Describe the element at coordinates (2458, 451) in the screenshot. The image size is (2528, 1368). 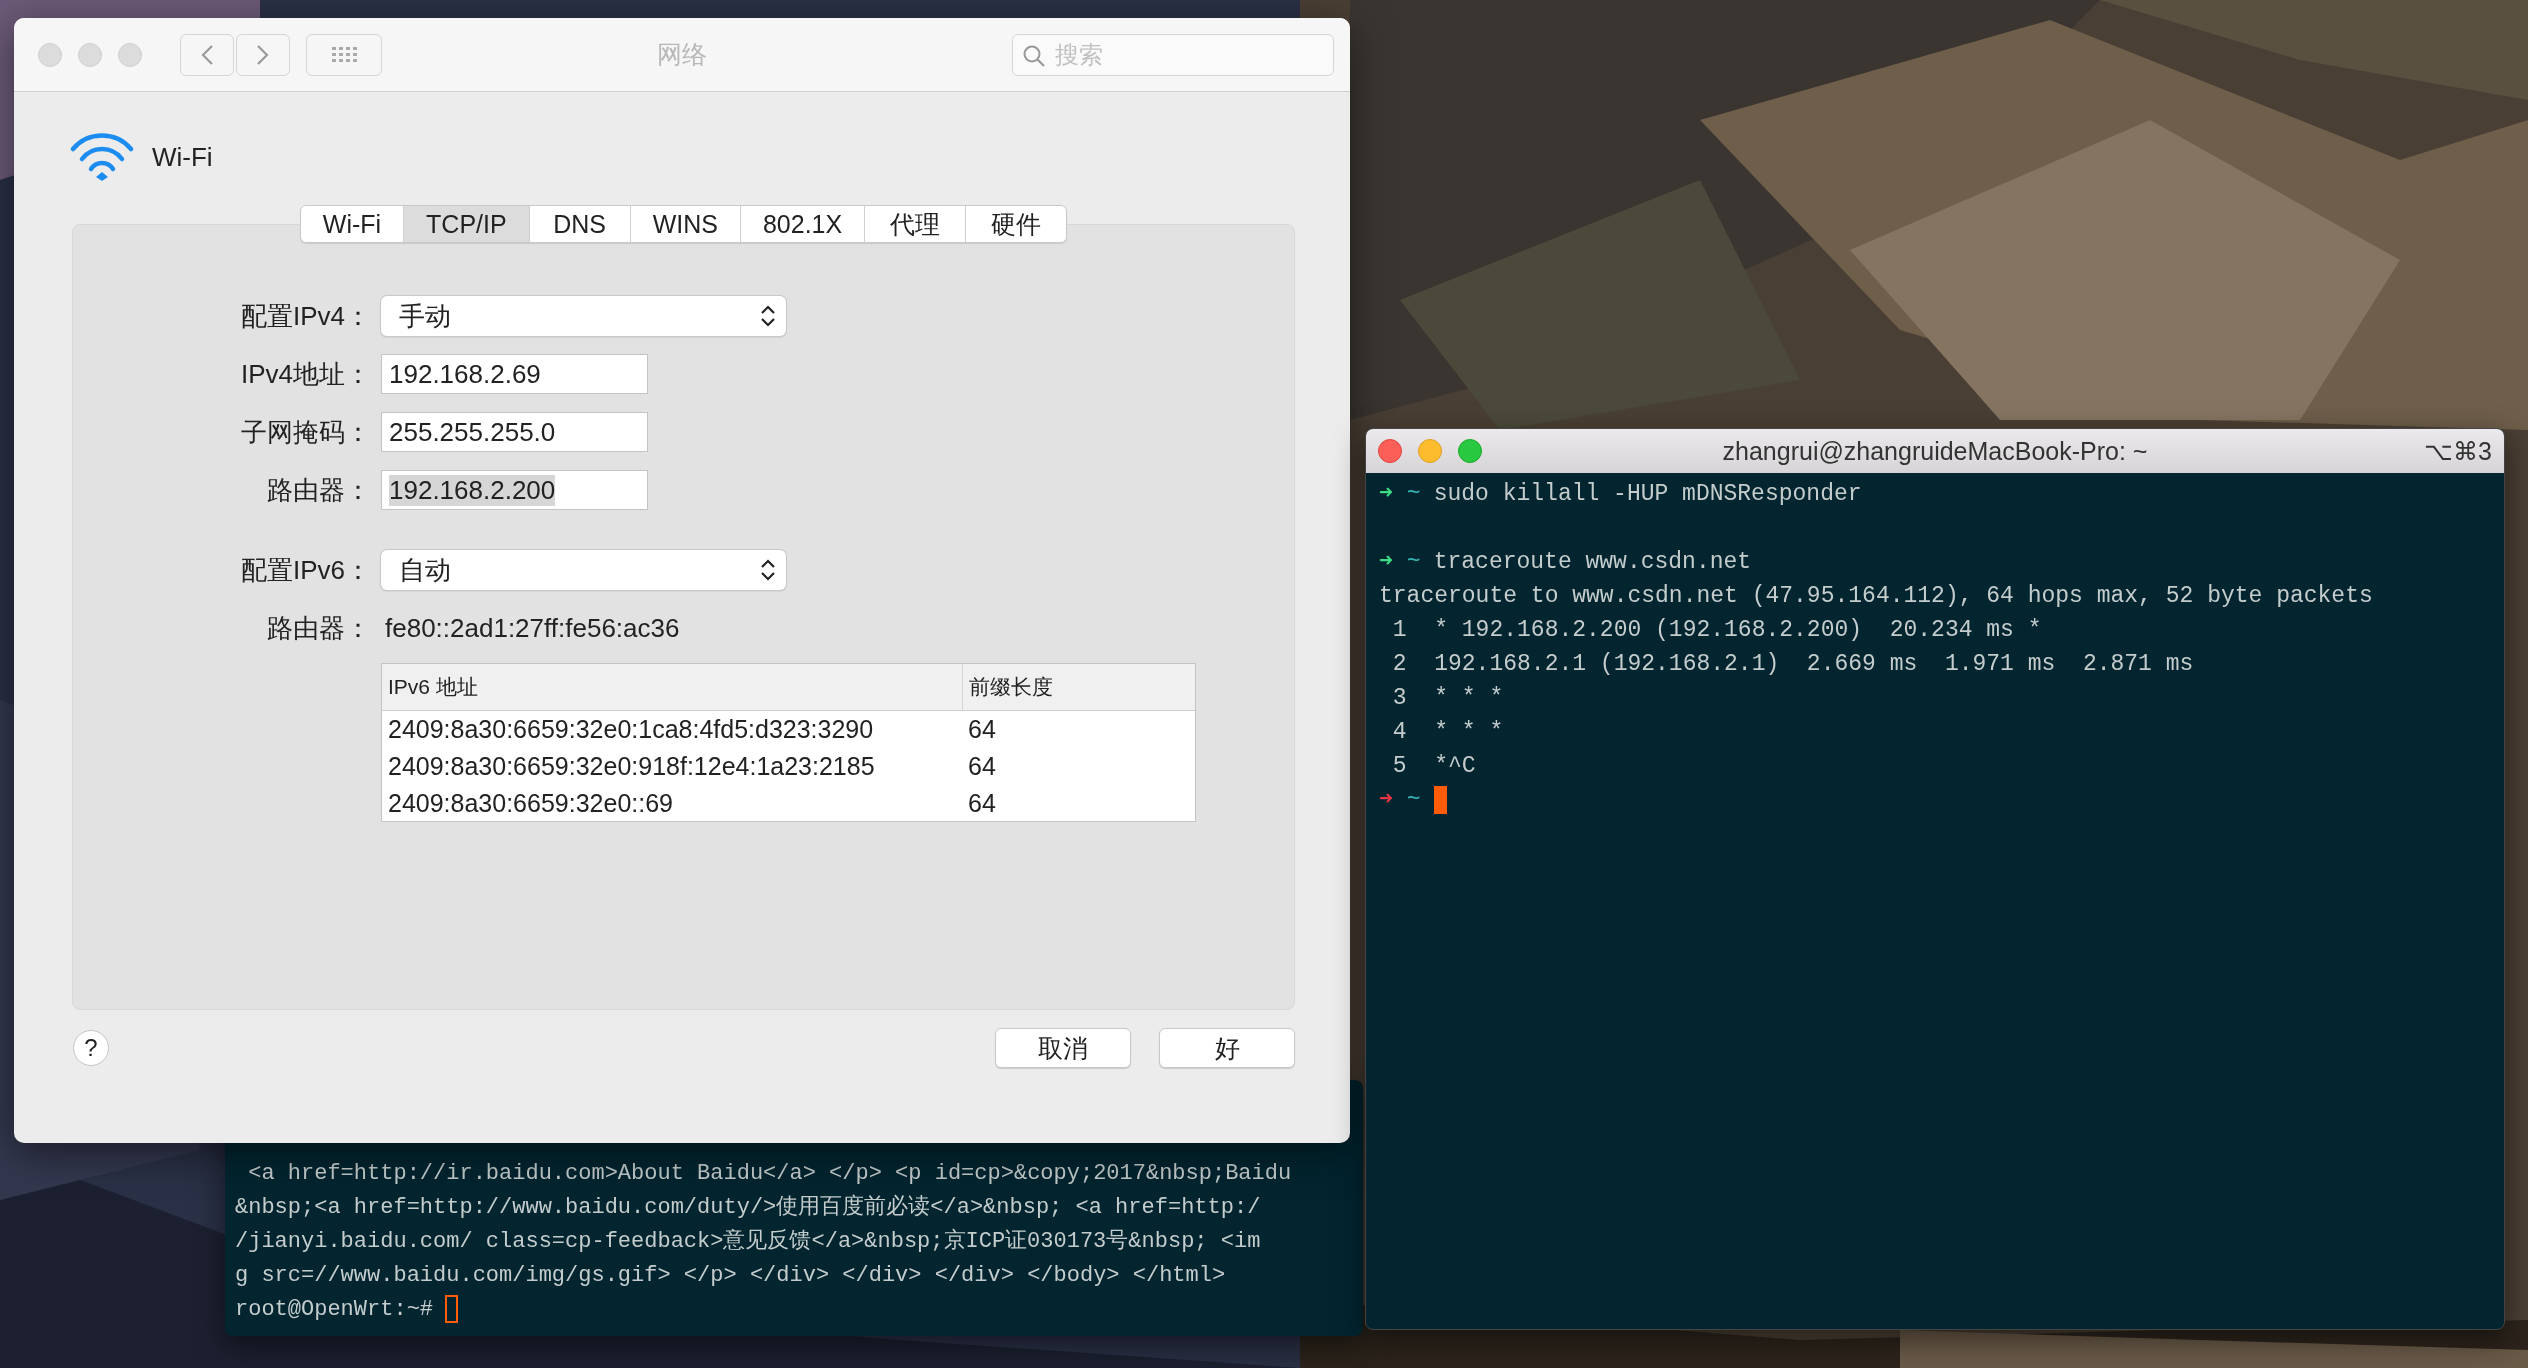
I see `shortcut-label: ⌥⌘3` at that location.